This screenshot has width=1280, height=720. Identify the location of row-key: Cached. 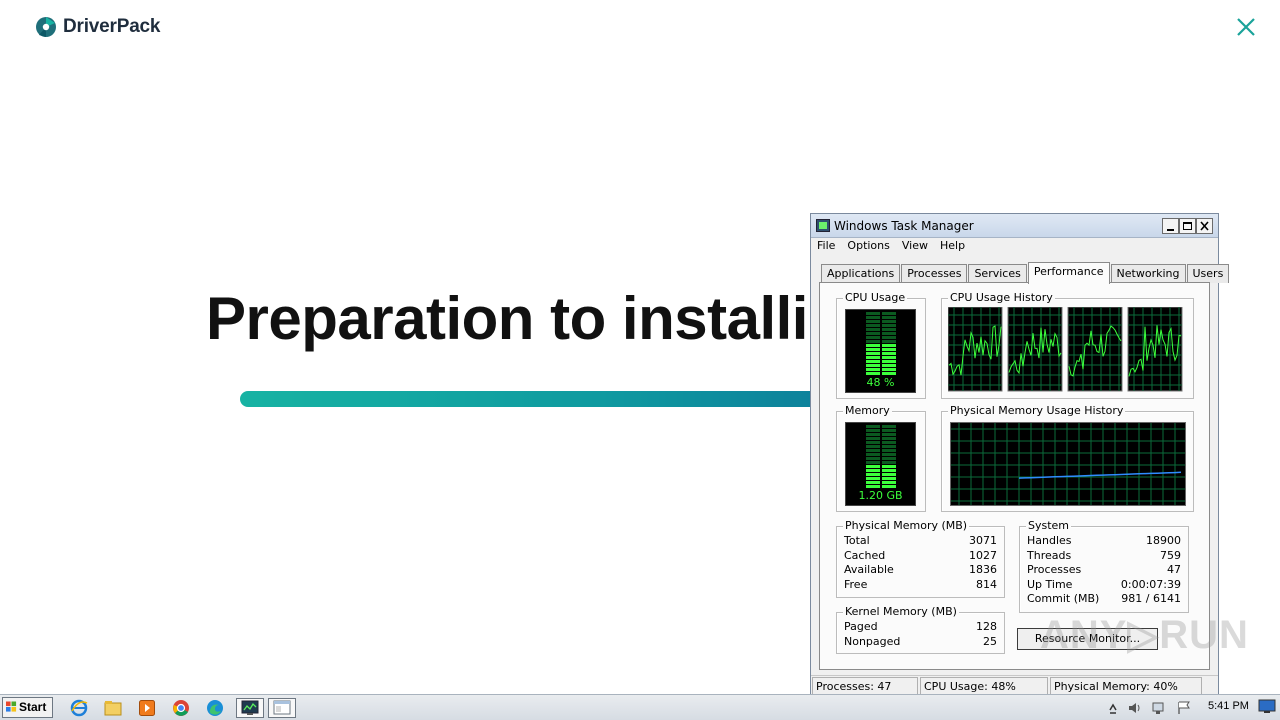
(865, 555).